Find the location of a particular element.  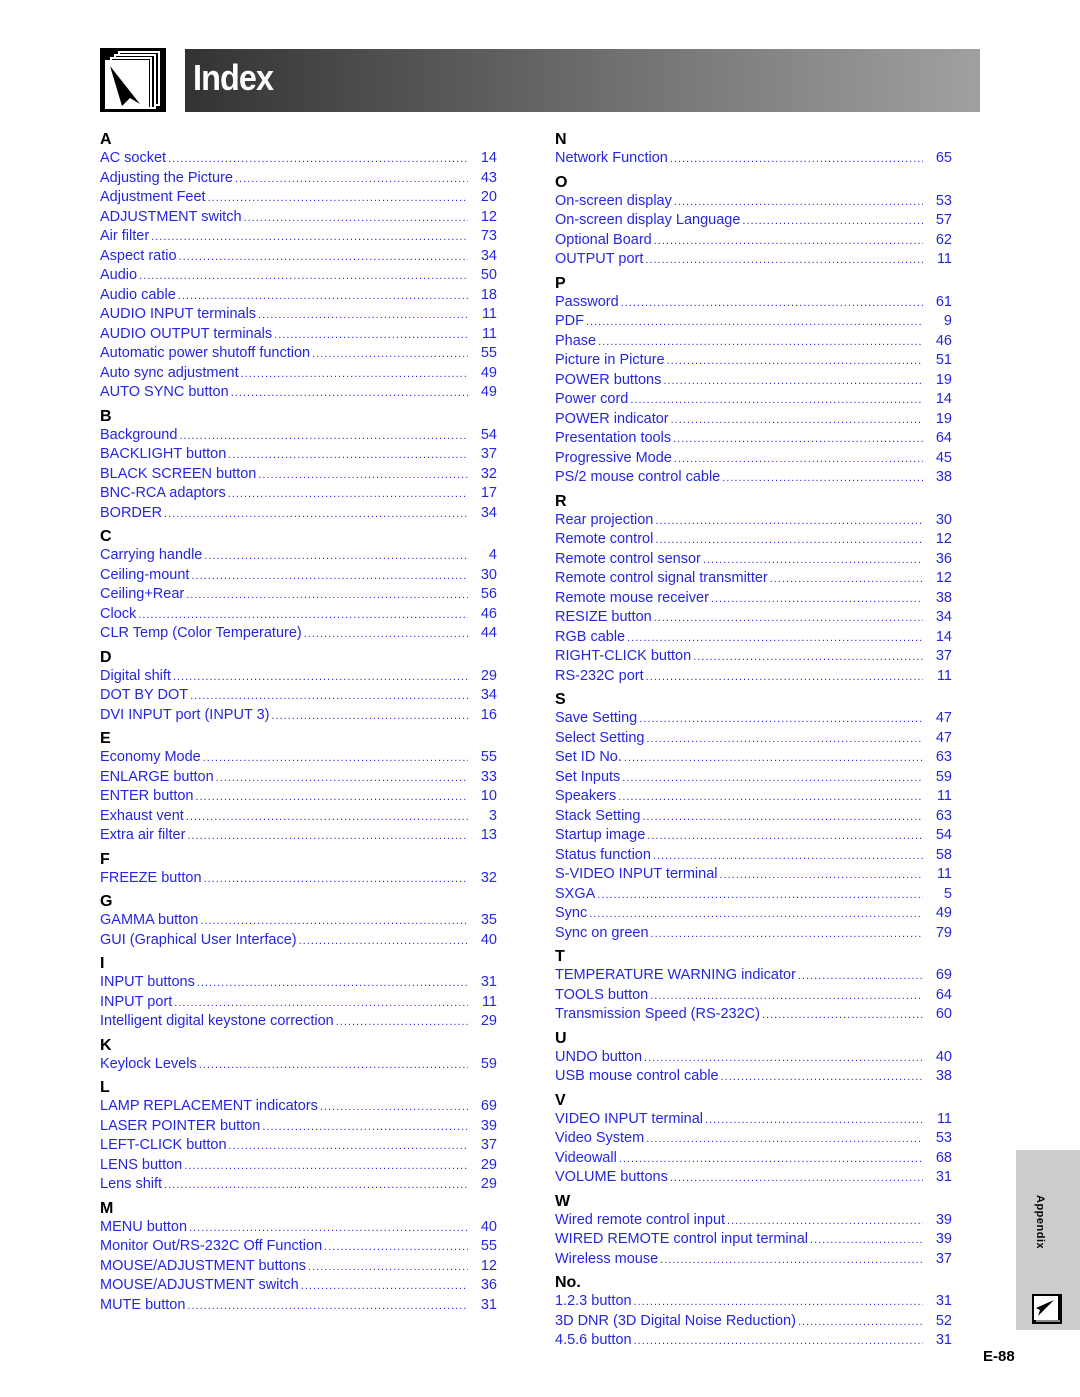

index-entry: Audio cable 18 is located at coordinates (298, 296).